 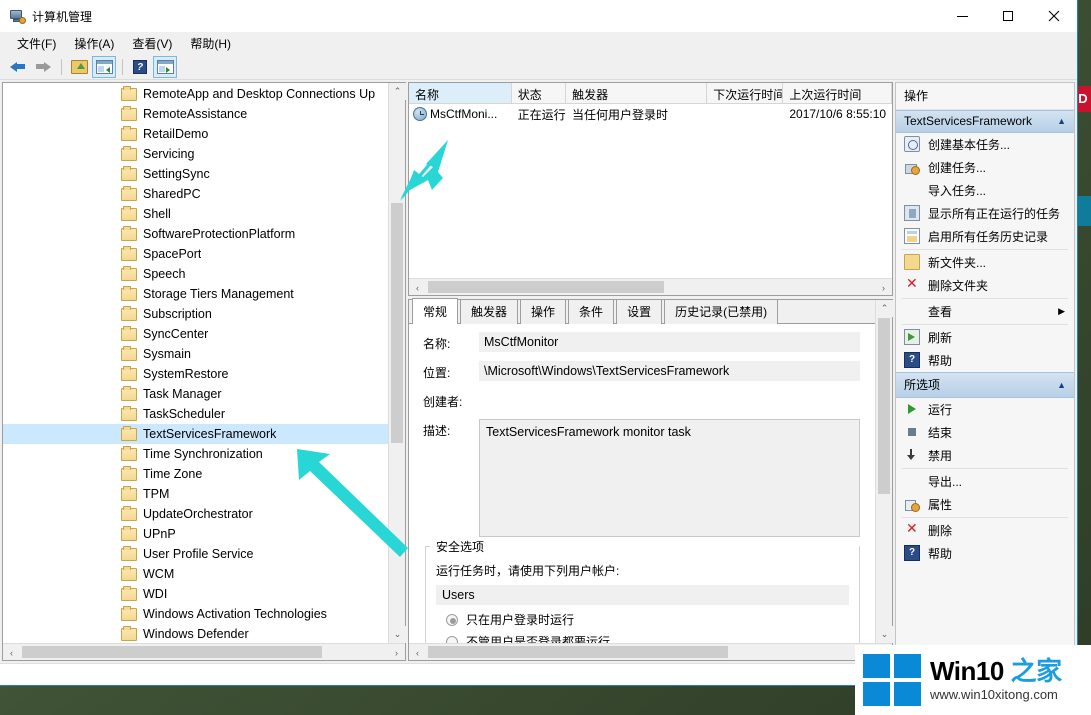 I want to click on tree-scroll-down-button: ⌄, so click(x=397, y=634).